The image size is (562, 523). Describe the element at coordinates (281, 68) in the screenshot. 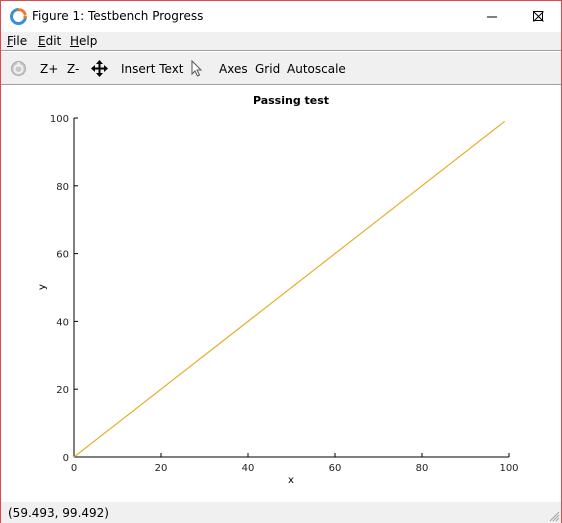

I see `figure-toolbar: Z+ Z- Insert Text Axes Grid Autoscale` at that location.